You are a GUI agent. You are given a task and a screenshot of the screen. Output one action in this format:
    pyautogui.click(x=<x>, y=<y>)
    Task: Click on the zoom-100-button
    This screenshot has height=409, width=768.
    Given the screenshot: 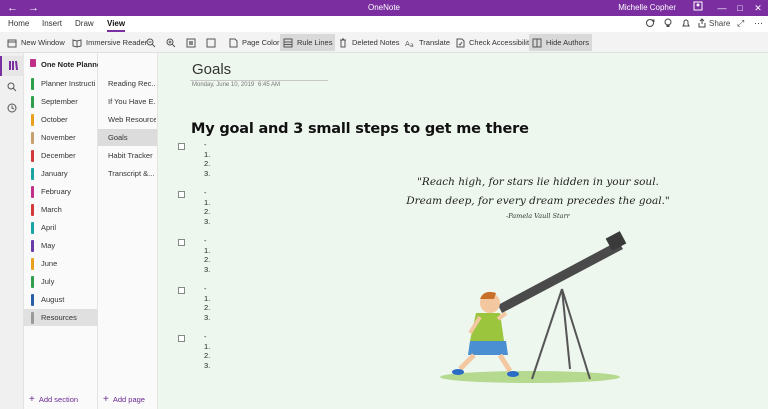 What is the action you would take?
    pyautogui.click(x=193, y=42)
    